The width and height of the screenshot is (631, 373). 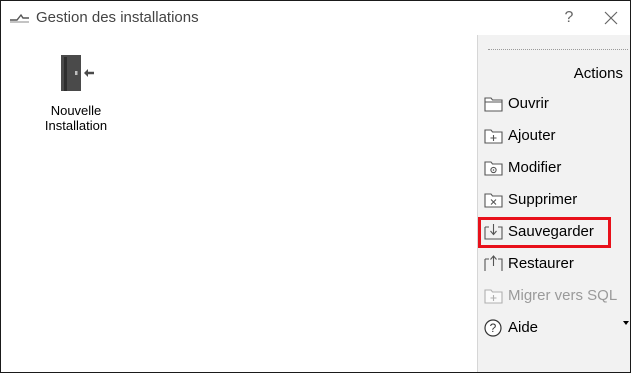 I want to click on action-open-label: Ouvrir, so click(x=528, y=103).